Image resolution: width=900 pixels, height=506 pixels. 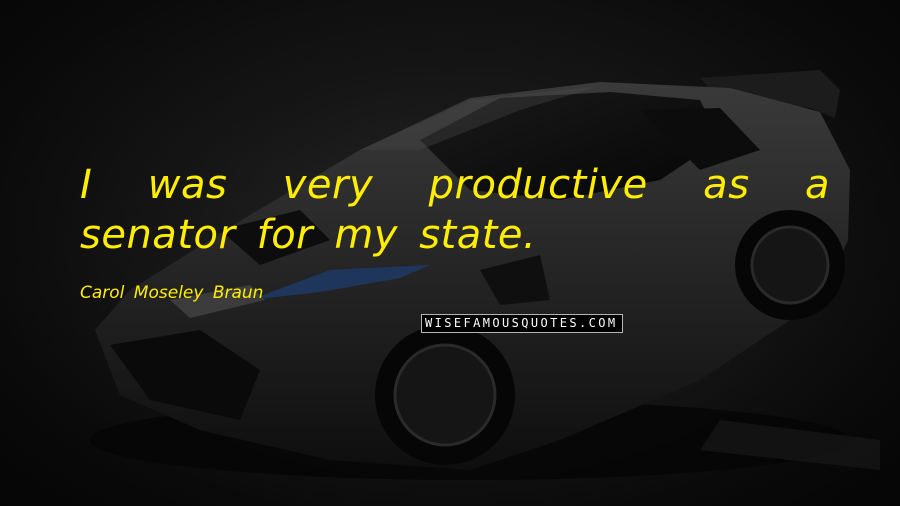 I want to click on quote-author: Carol Moseley Braun, so click(x=172, y=293).